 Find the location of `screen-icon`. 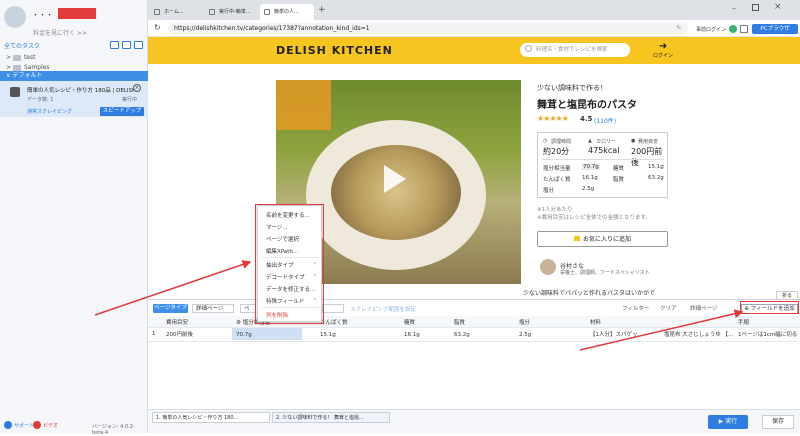

screen-icon is located at coordinates (744, 29).